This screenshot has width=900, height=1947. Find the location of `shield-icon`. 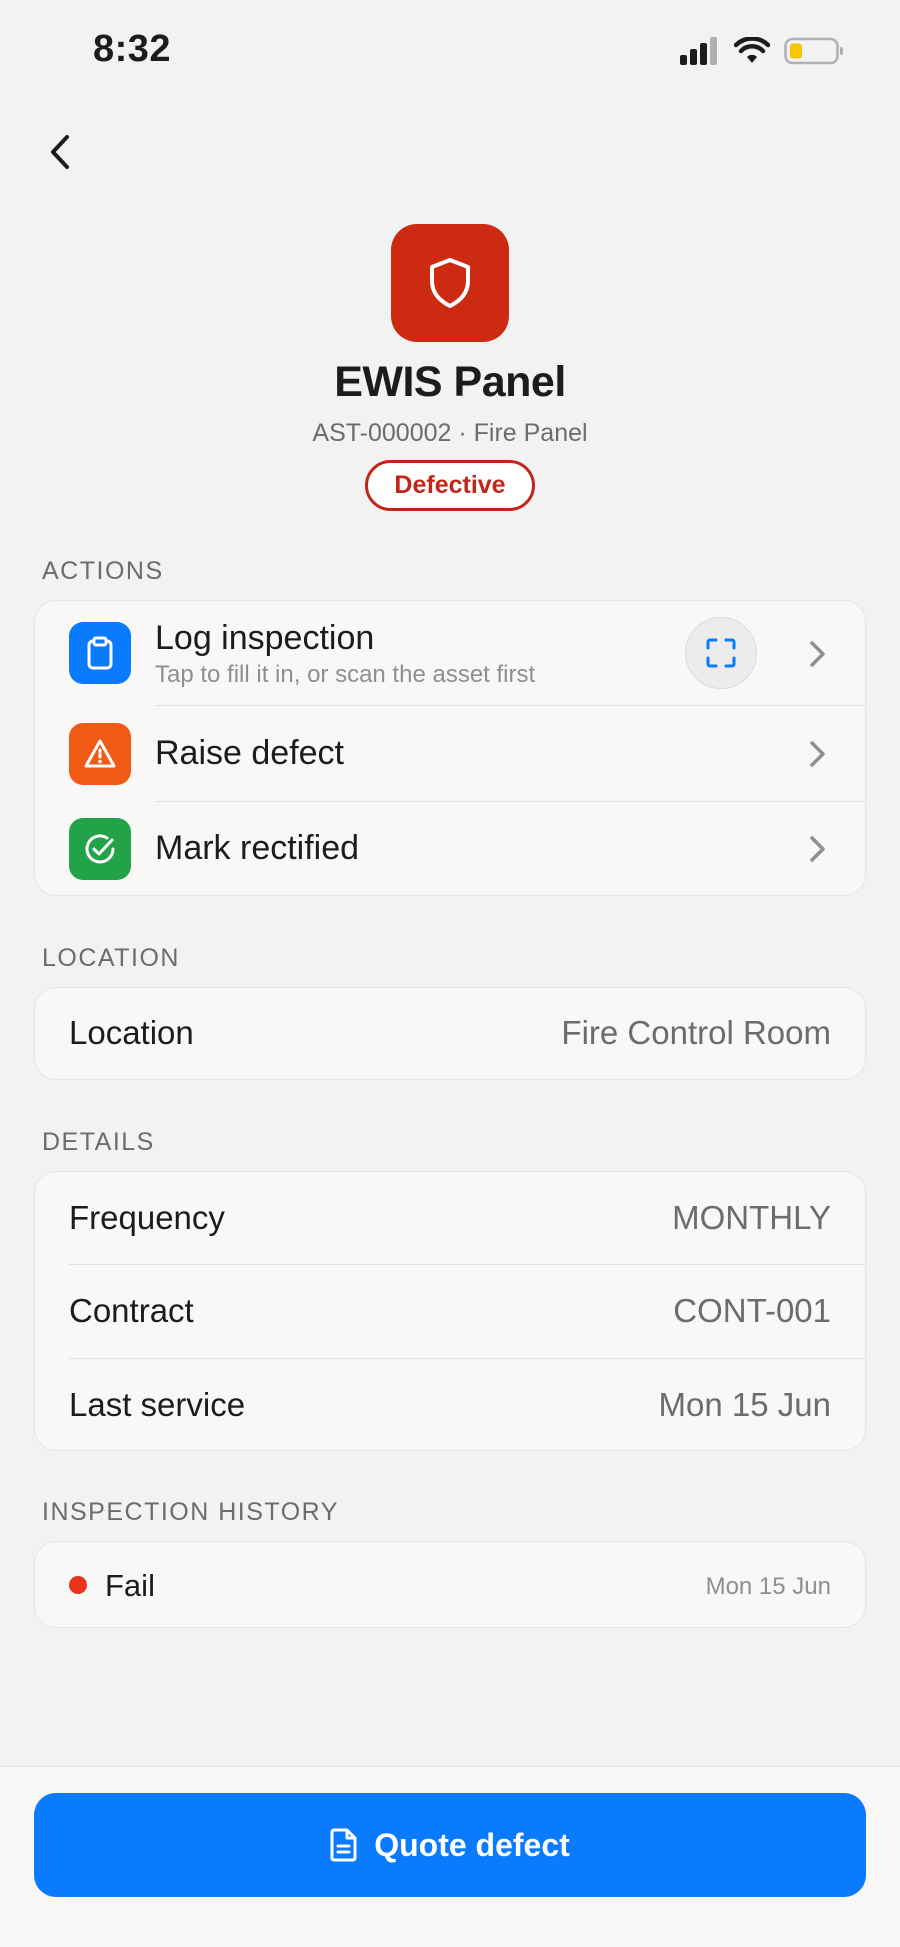

shield-icon is located at coordinates (450, 283).